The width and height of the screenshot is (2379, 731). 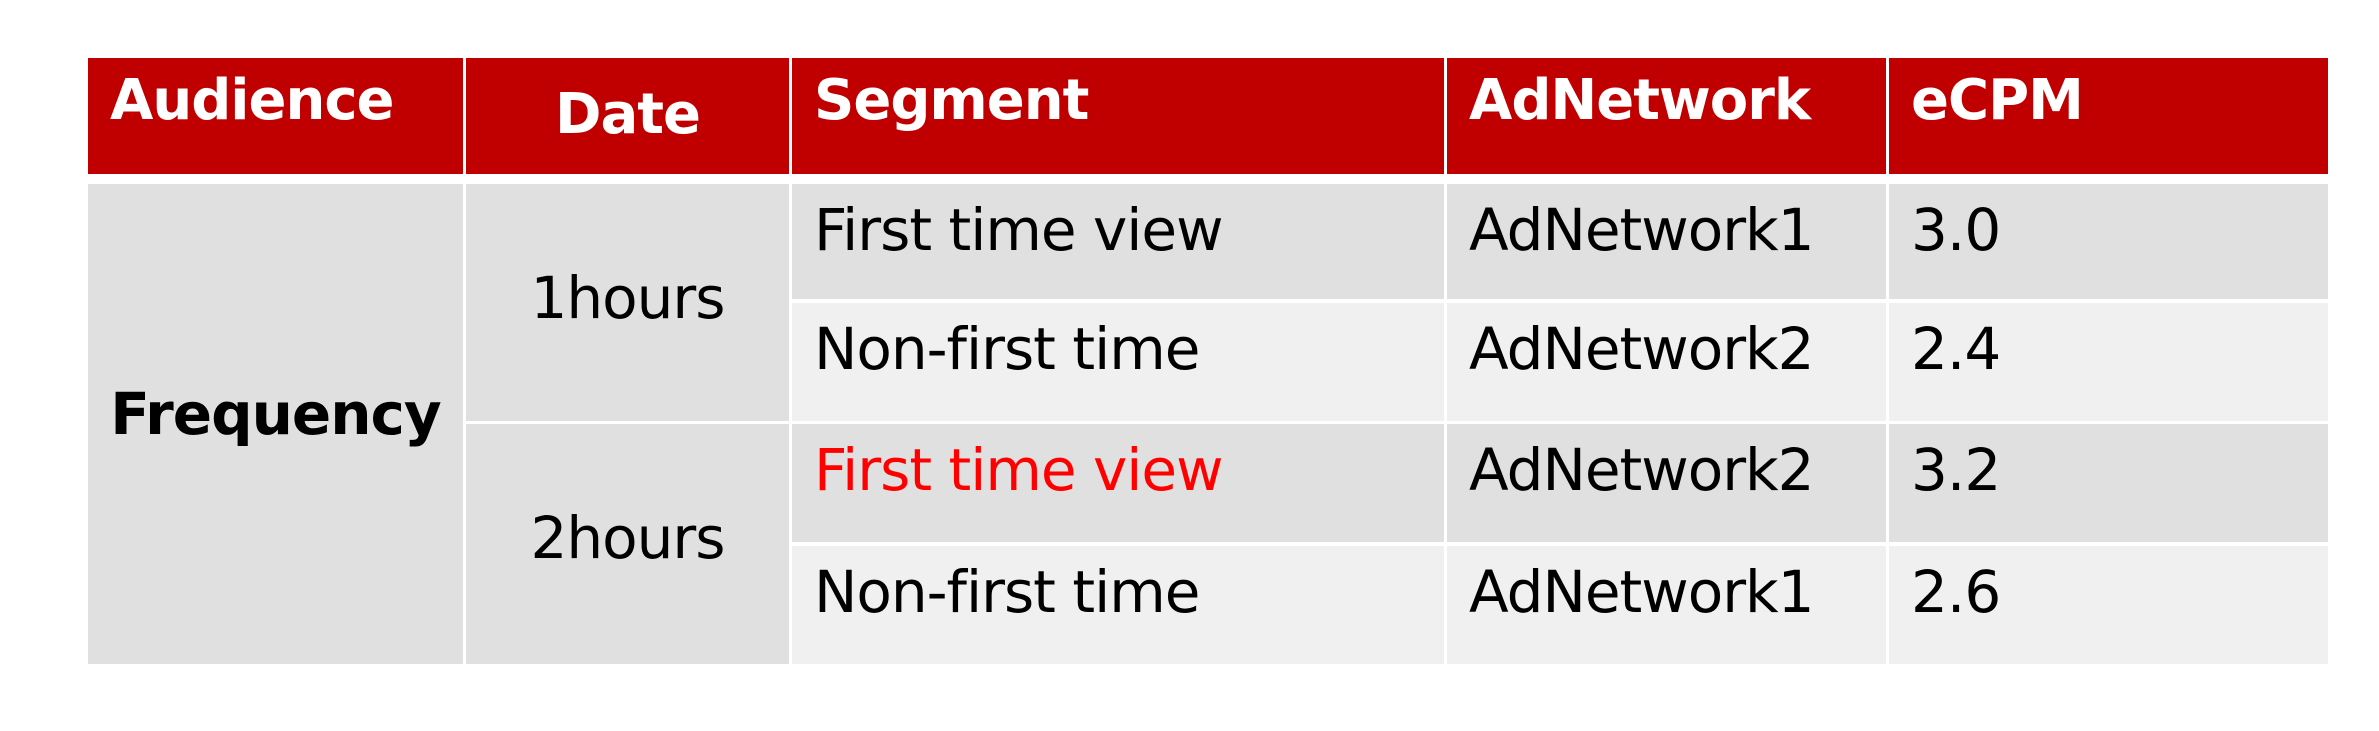 What do you see at coordinates (252, 100) in the screenshot?
I see `header-audience-label: Audience` at bounding box center [252, 100].